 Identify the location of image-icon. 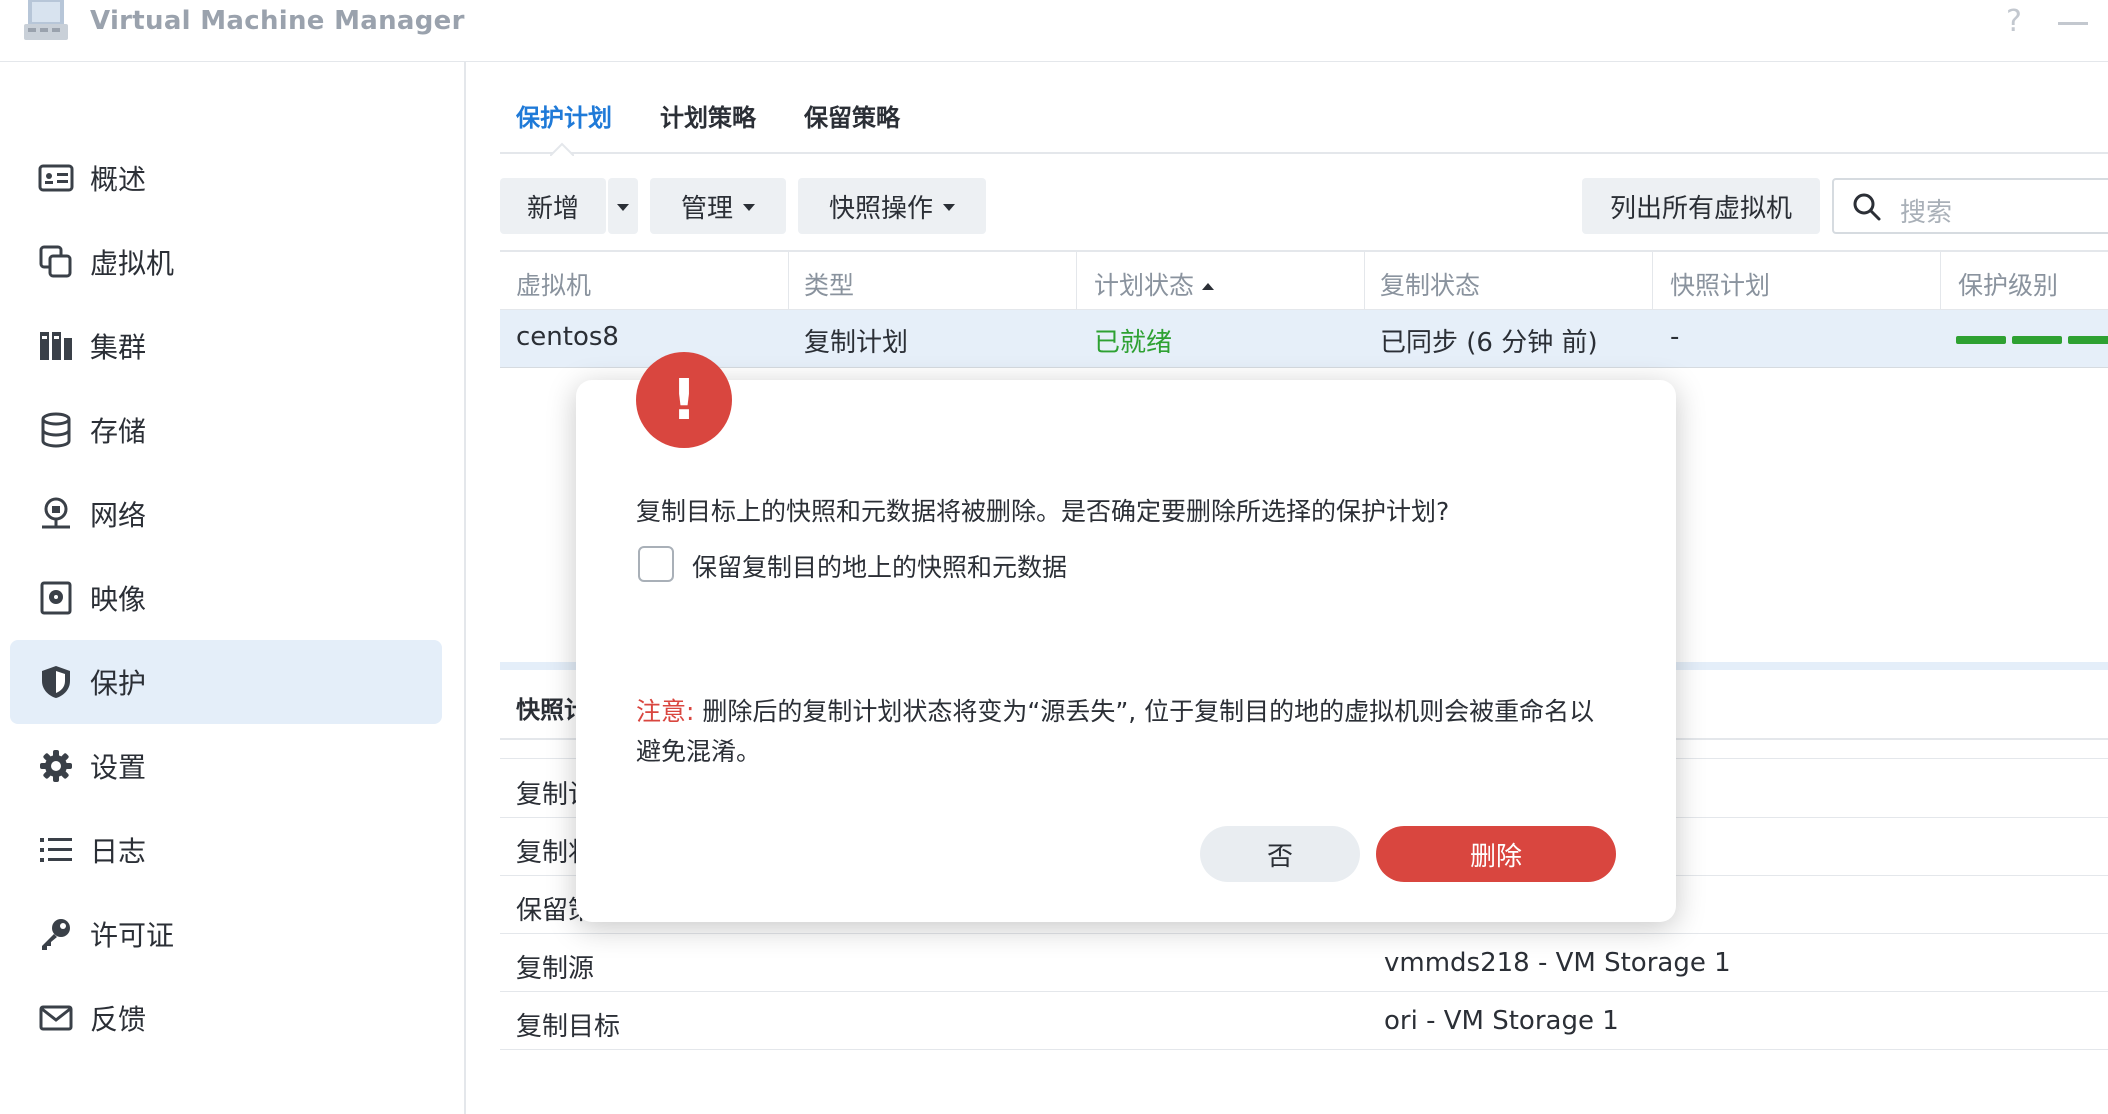
(56, 598).